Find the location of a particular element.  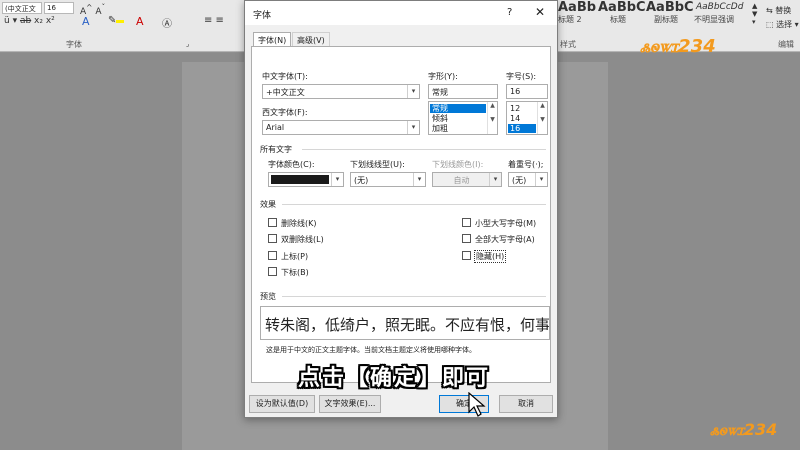

char-border-icon: Ⓐ is located at coordinates (167, 22).